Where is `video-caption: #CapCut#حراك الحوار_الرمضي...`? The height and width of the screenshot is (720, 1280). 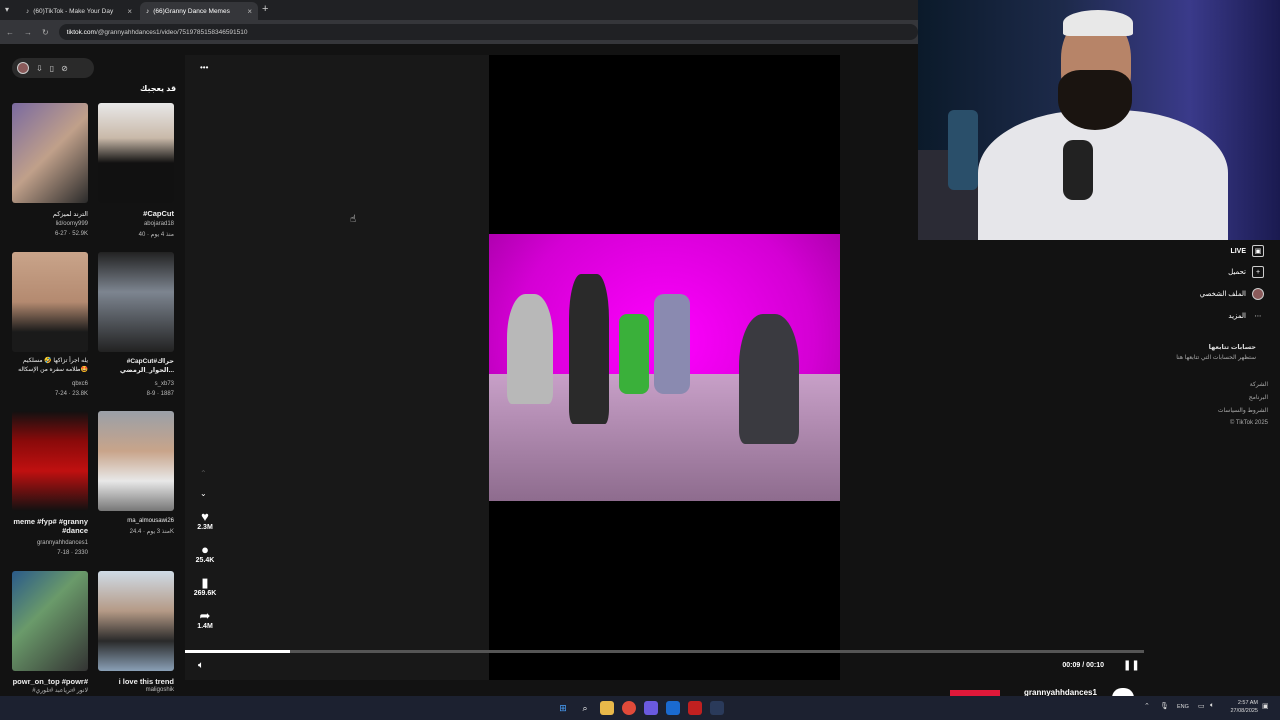 video-caption: #CapCut#حراك الحوار_الرمضي... is located at coordinates (136, 366).